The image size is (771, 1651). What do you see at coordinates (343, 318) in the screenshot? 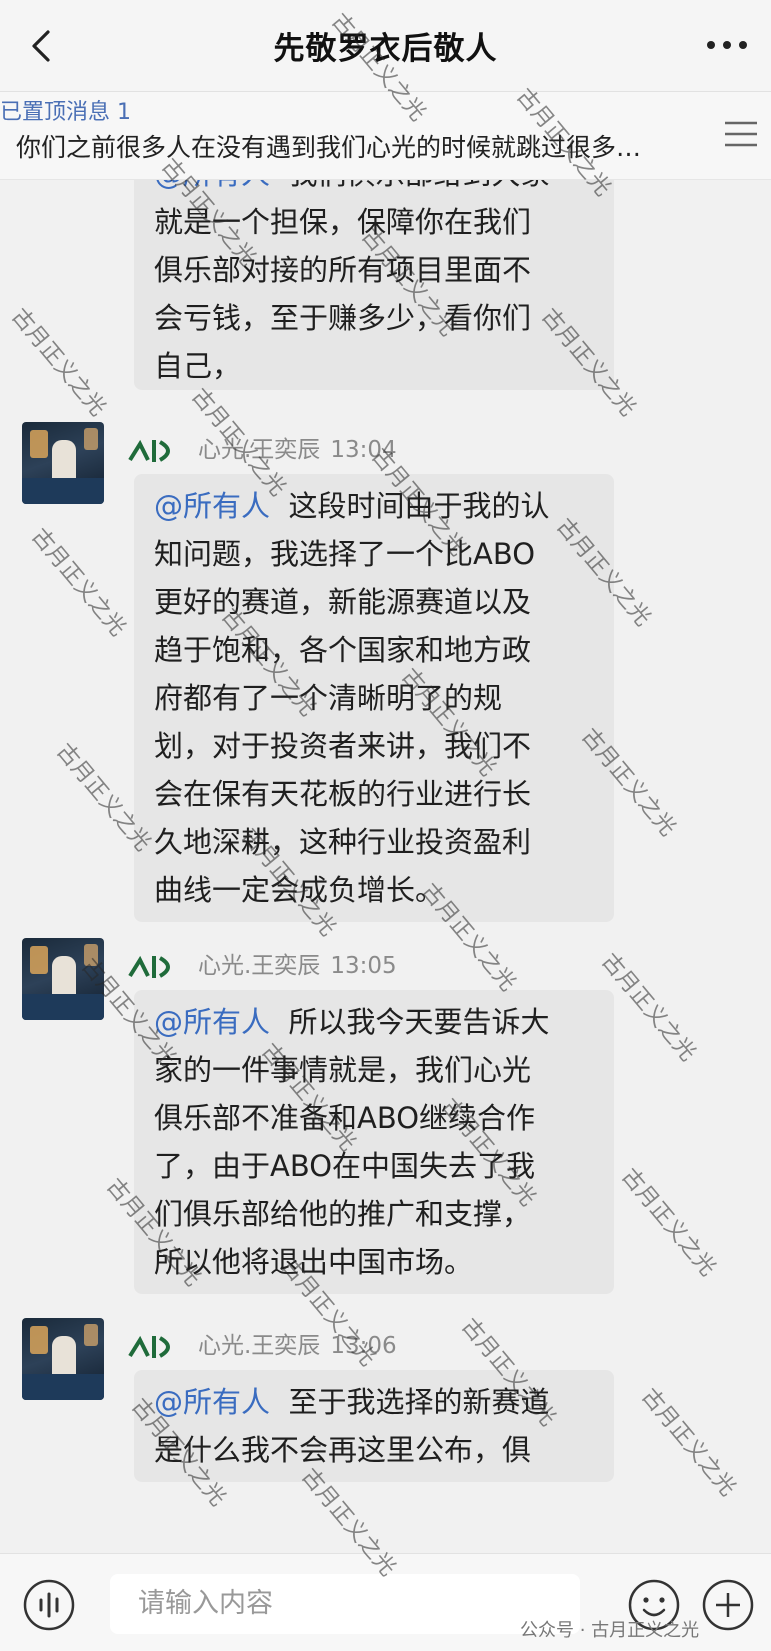
I see `message-line: 会亏钱，至于赚多少，看你们` at bounding box center [343, 318].